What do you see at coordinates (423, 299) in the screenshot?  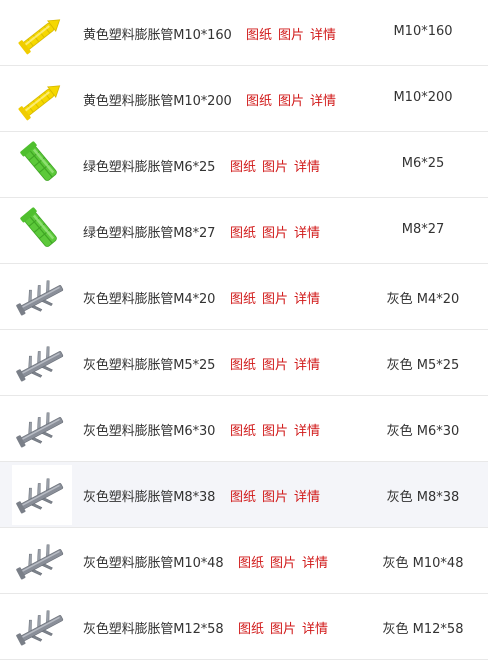 I see `product-spec: 灰色 M4*20` at bounding box center [423, 299].